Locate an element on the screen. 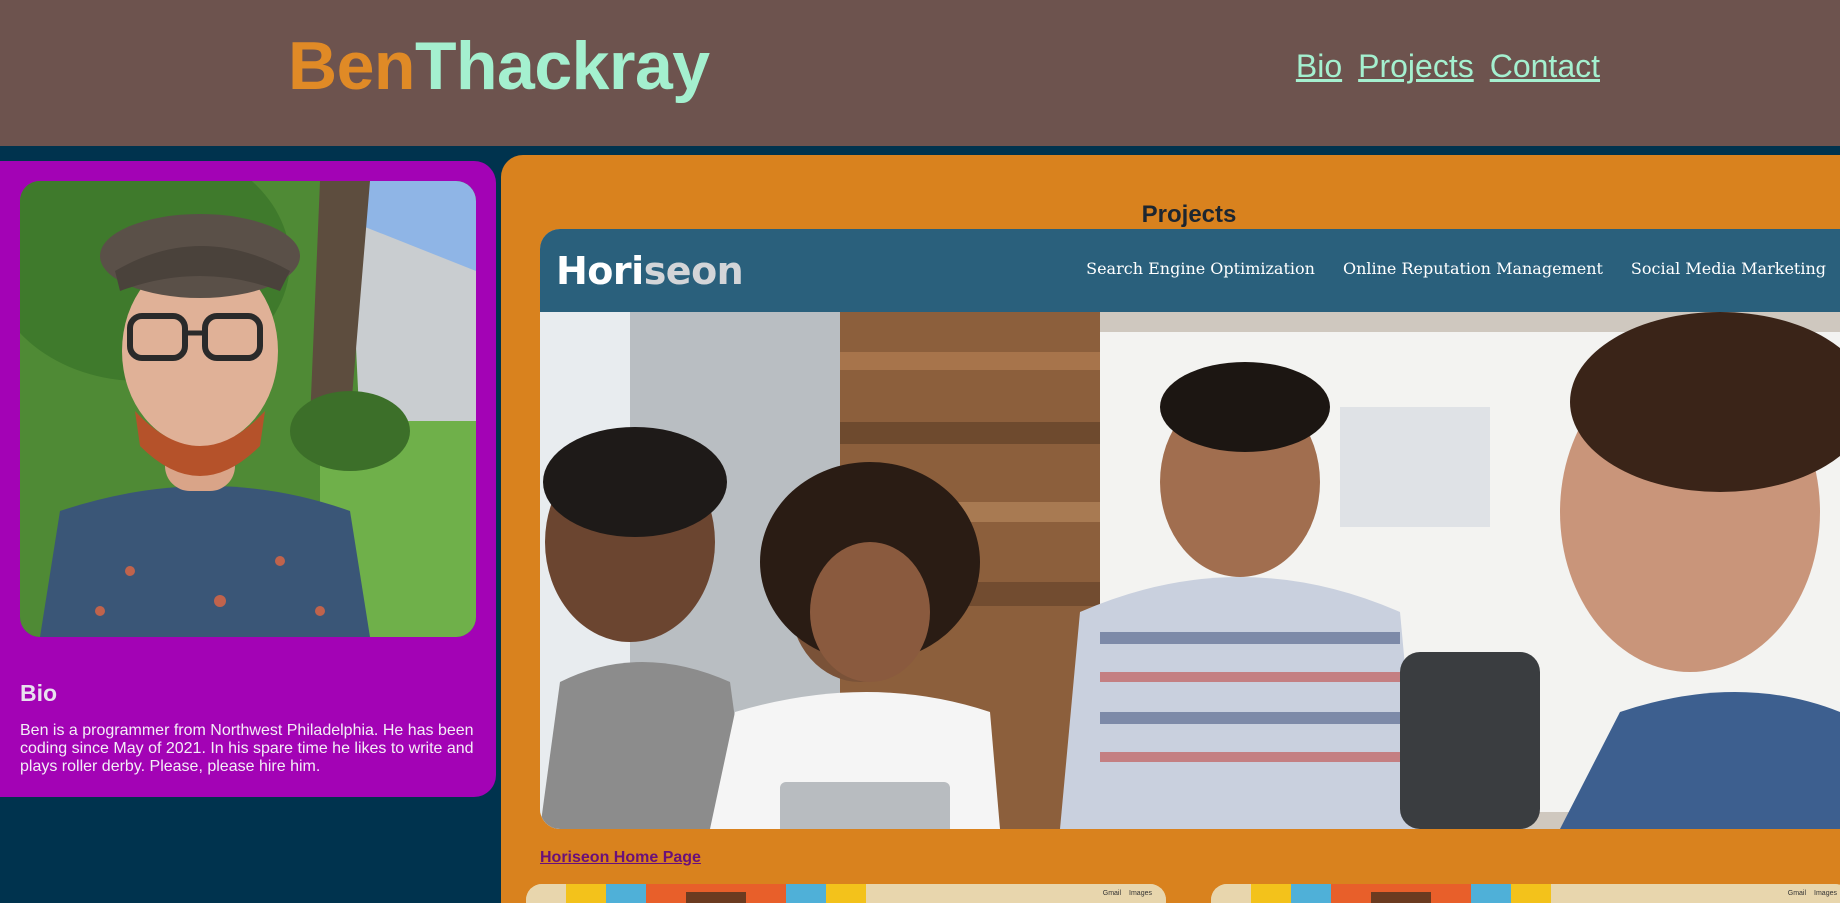 Image resolution: width=1840 pixels, height=903 pixels. profile-photo is located at coordinates (248, 409).